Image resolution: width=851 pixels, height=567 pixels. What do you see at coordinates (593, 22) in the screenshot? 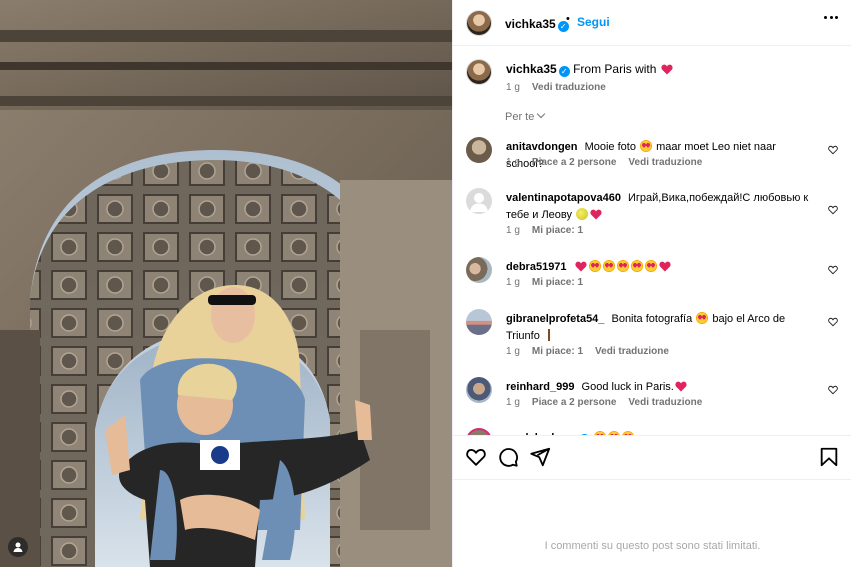
I see `follow-button: Segui` at bounding box center [593, 22].